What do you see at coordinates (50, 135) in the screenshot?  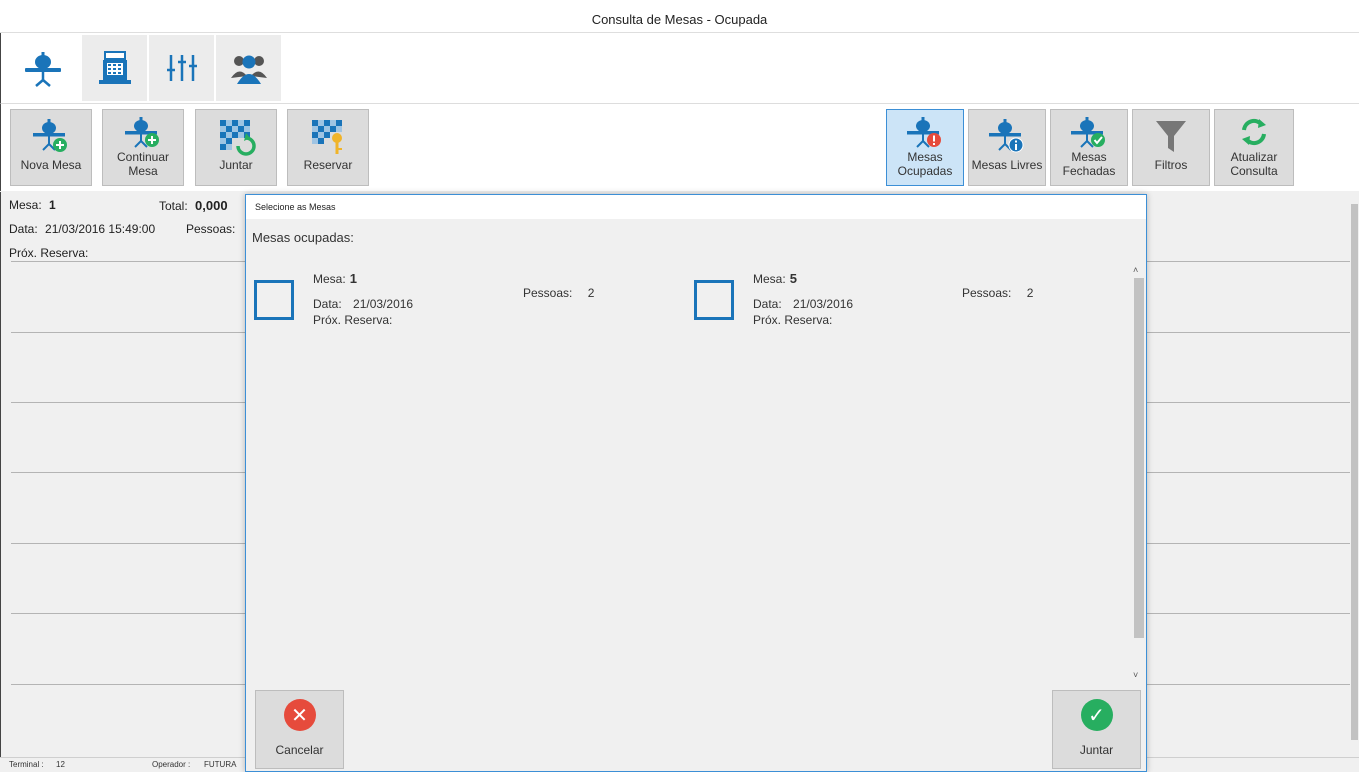 I see `add-table-icon` at bounding box center [50, 135].